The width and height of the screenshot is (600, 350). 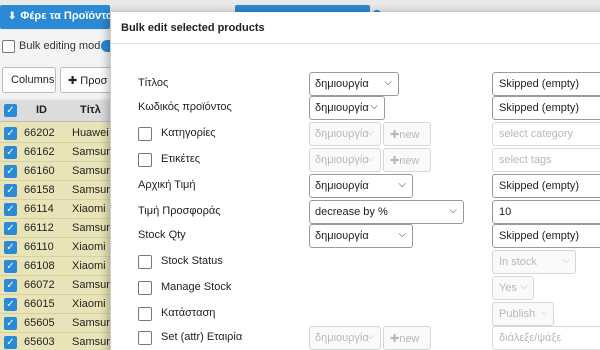 I want to click on company-search-input: διάλεξε/ψάξε, so click(x=546, y=338).